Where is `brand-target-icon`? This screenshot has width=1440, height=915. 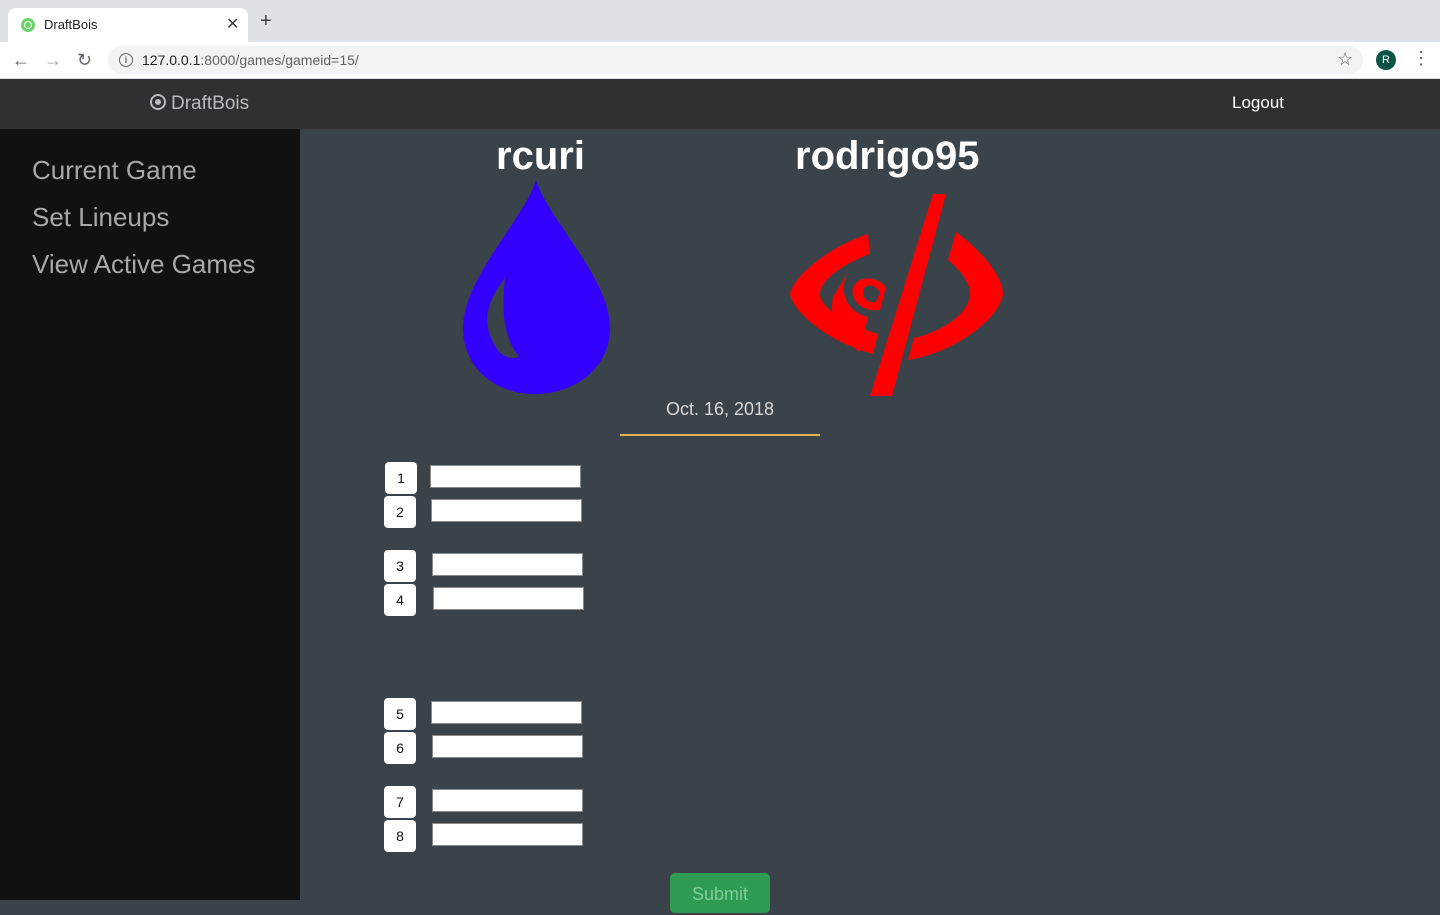 brand-target-icon is located at coordinates (158, 102).